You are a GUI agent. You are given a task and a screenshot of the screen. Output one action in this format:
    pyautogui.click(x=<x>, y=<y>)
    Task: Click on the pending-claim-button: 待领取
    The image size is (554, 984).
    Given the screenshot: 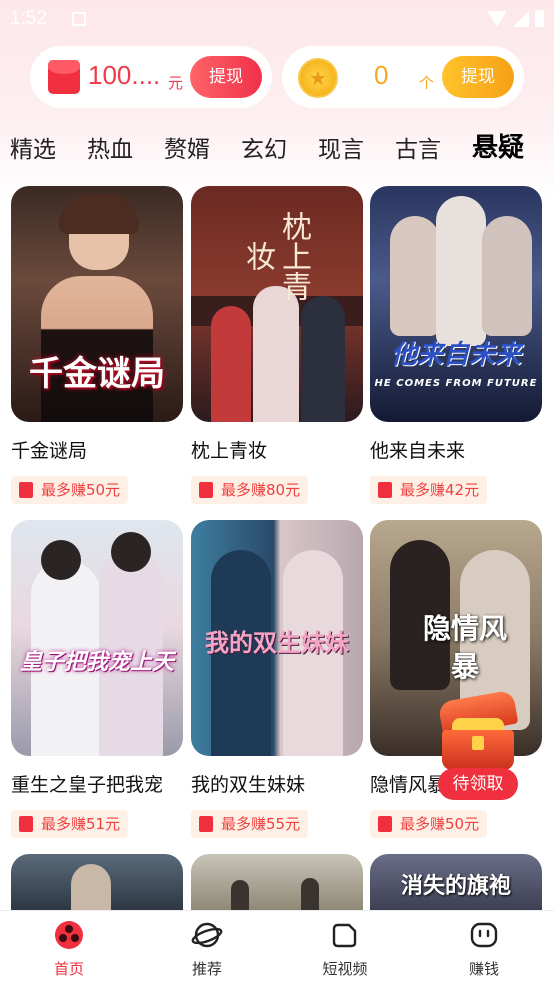 What is the action you would take?
    pyautogui.click(x=478, y=784)
    